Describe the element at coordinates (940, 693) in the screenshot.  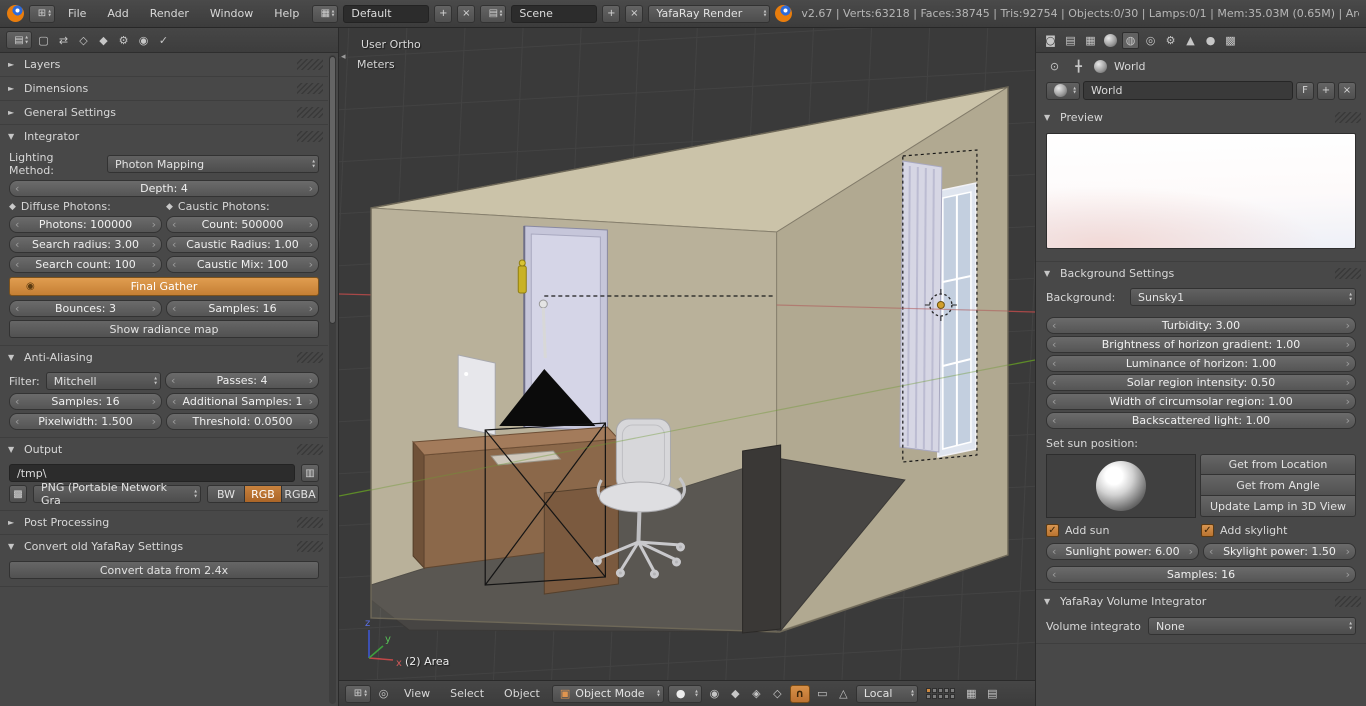
I see `layers-widget` at that location.